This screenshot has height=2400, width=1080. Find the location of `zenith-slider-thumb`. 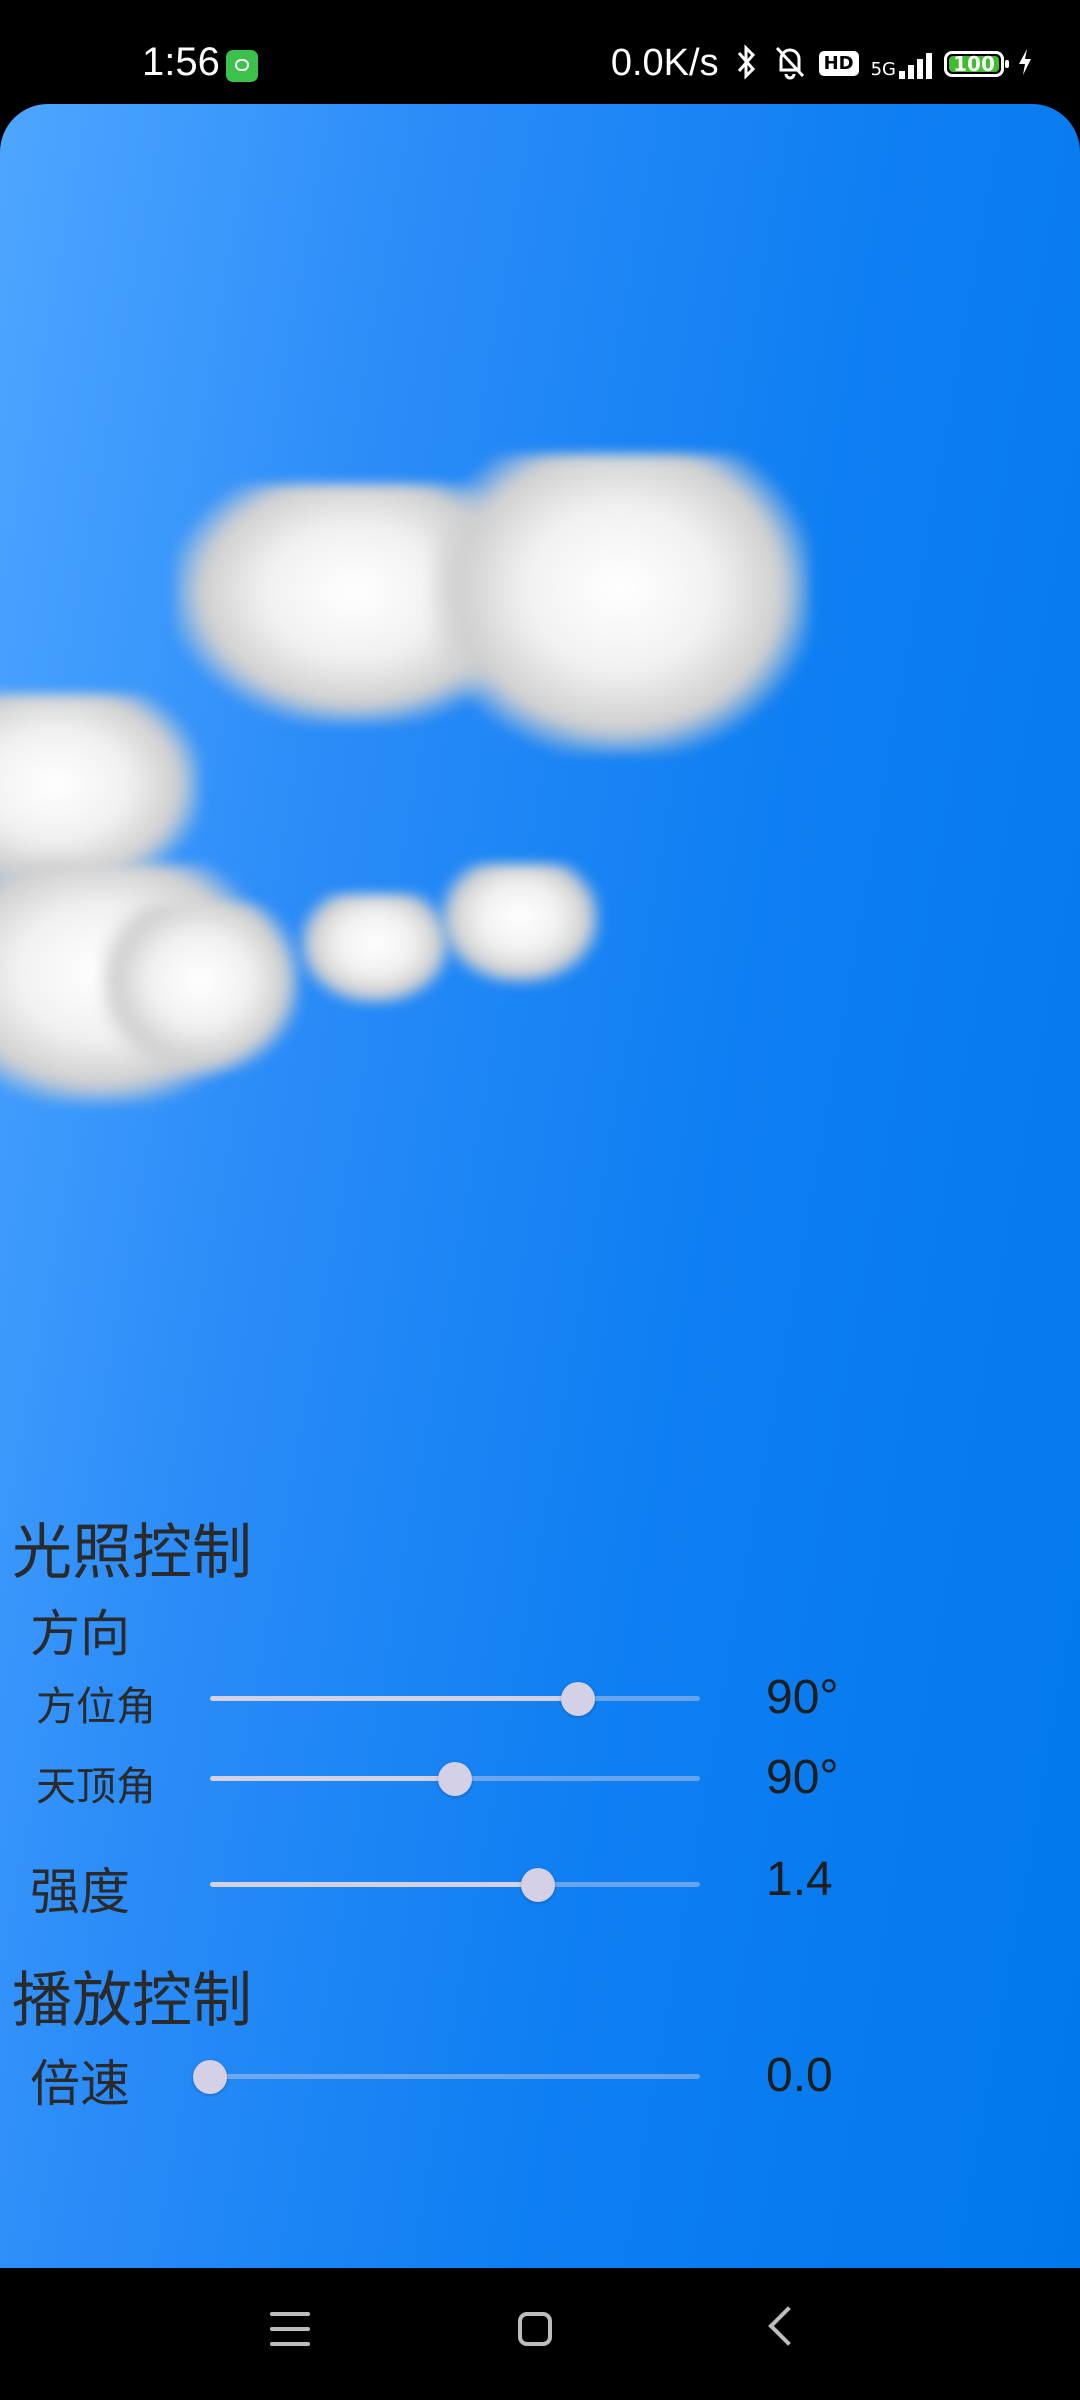

zenith-slider-thumb is located at coordinates (455, 1779).